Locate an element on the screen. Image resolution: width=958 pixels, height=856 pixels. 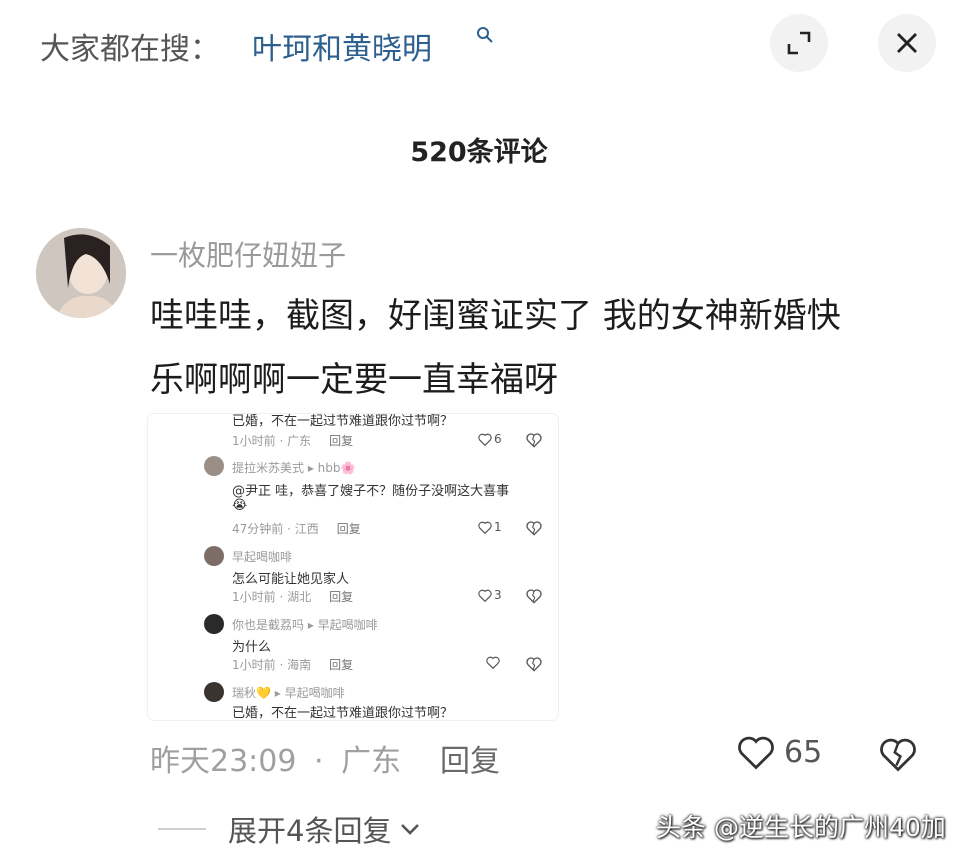
close-button is located at coordinates (907, 43).